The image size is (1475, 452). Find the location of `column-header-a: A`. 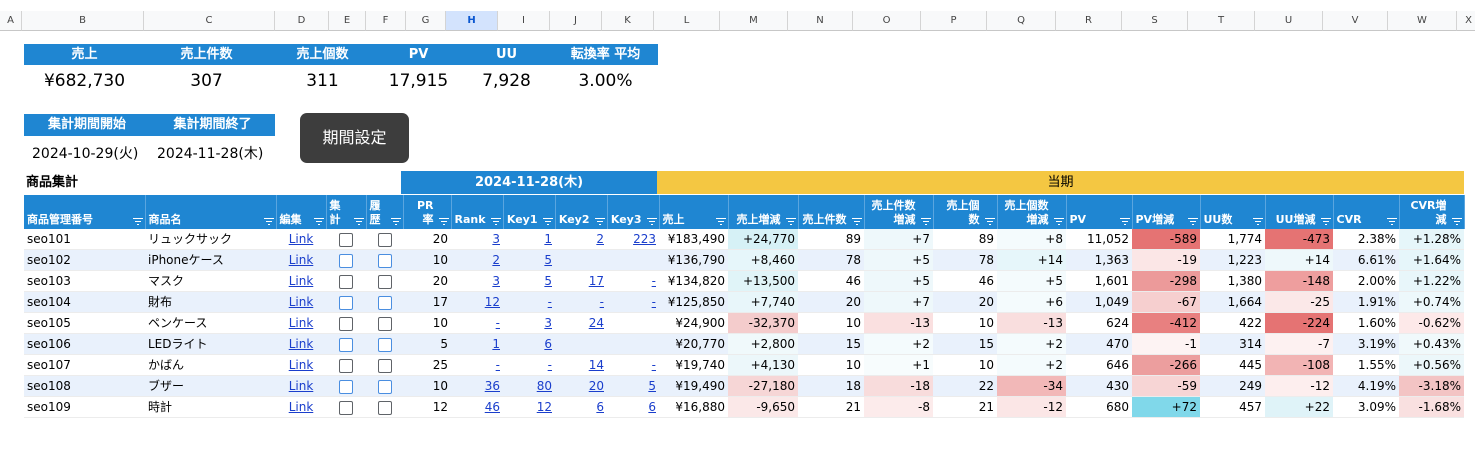

column-header-a: A is located at coordinates (11, 21).